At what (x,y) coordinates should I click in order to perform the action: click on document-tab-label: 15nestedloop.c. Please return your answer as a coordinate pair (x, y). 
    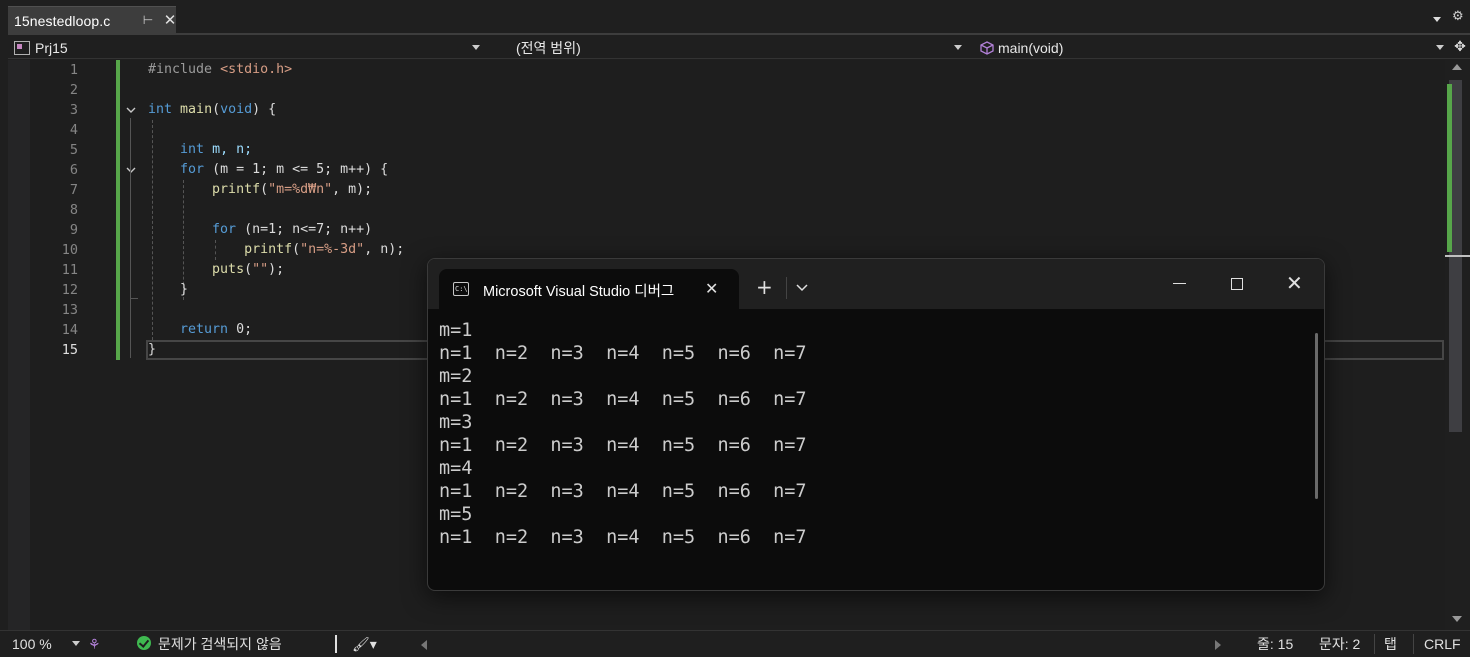
    Looking at the image, I should click on (62, 20).